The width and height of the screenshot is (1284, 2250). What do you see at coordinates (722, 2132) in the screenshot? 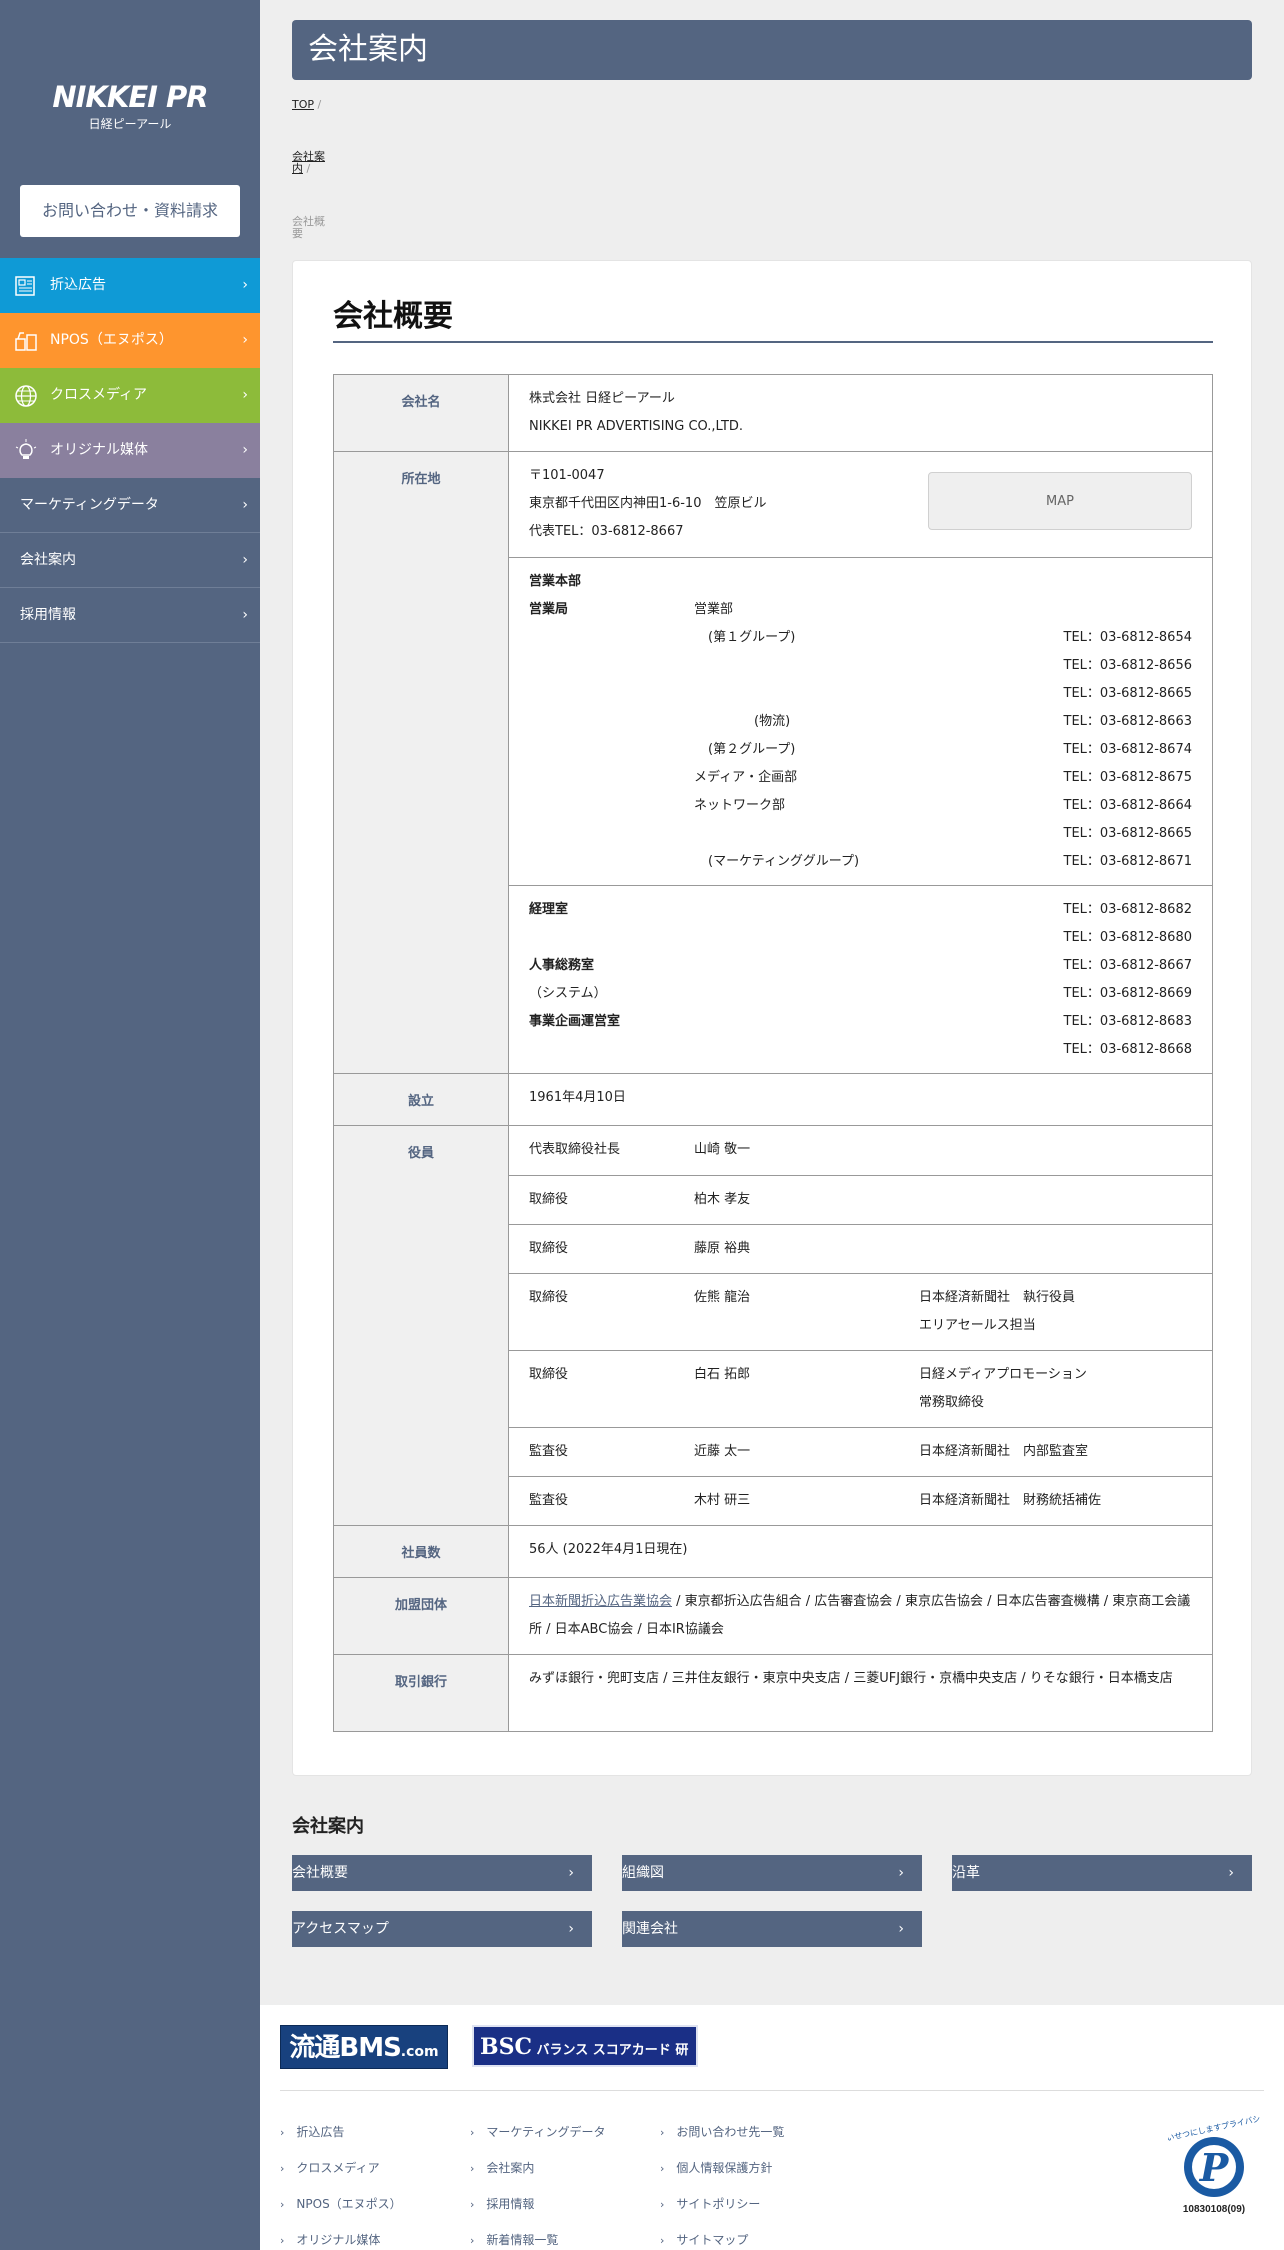
I see `footer-link: › お問い合わせ先一覧` at bounding box center [722, 2132].